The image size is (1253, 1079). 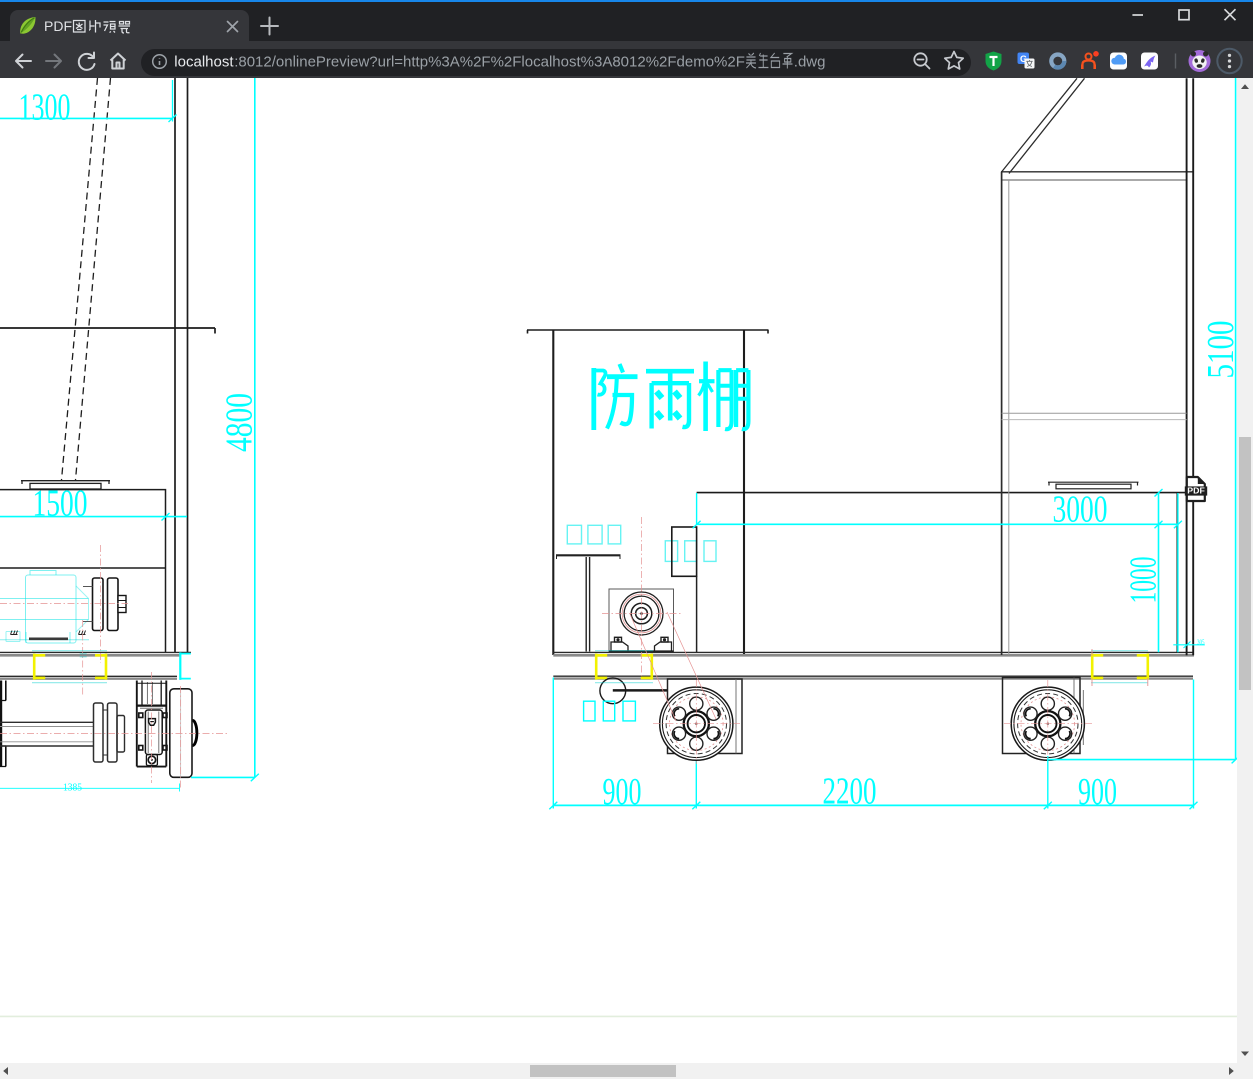 I want to click on svg-text: 305, so click(x=1201, y=642).